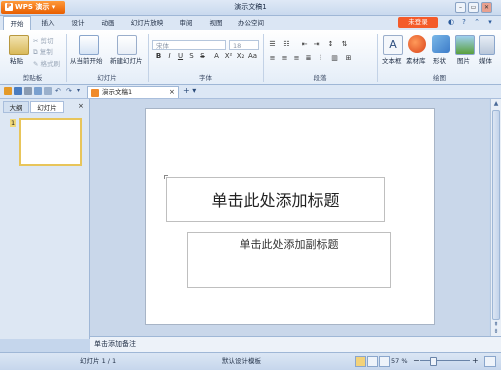 The height and width of the screenshot is (370, 501). I want to click on title-bar: 演示文稿1 P WPS 演示 ▾ – ▭ ✕, so click(250, 8).